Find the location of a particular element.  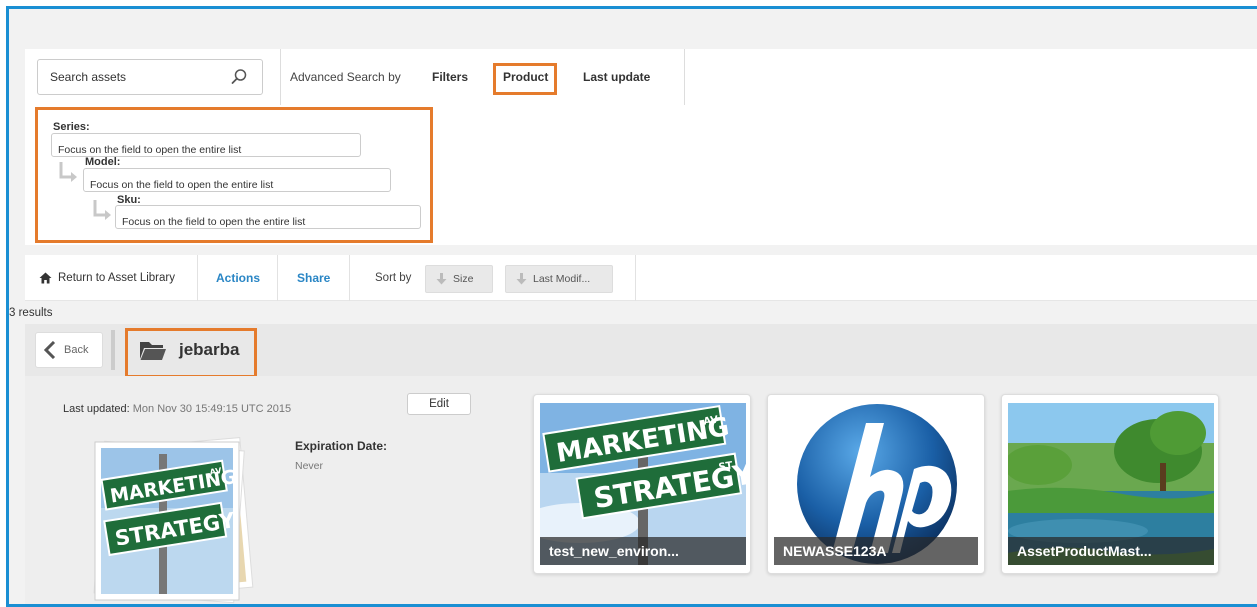

series-label: Series: is located at coordinates (71, 127).